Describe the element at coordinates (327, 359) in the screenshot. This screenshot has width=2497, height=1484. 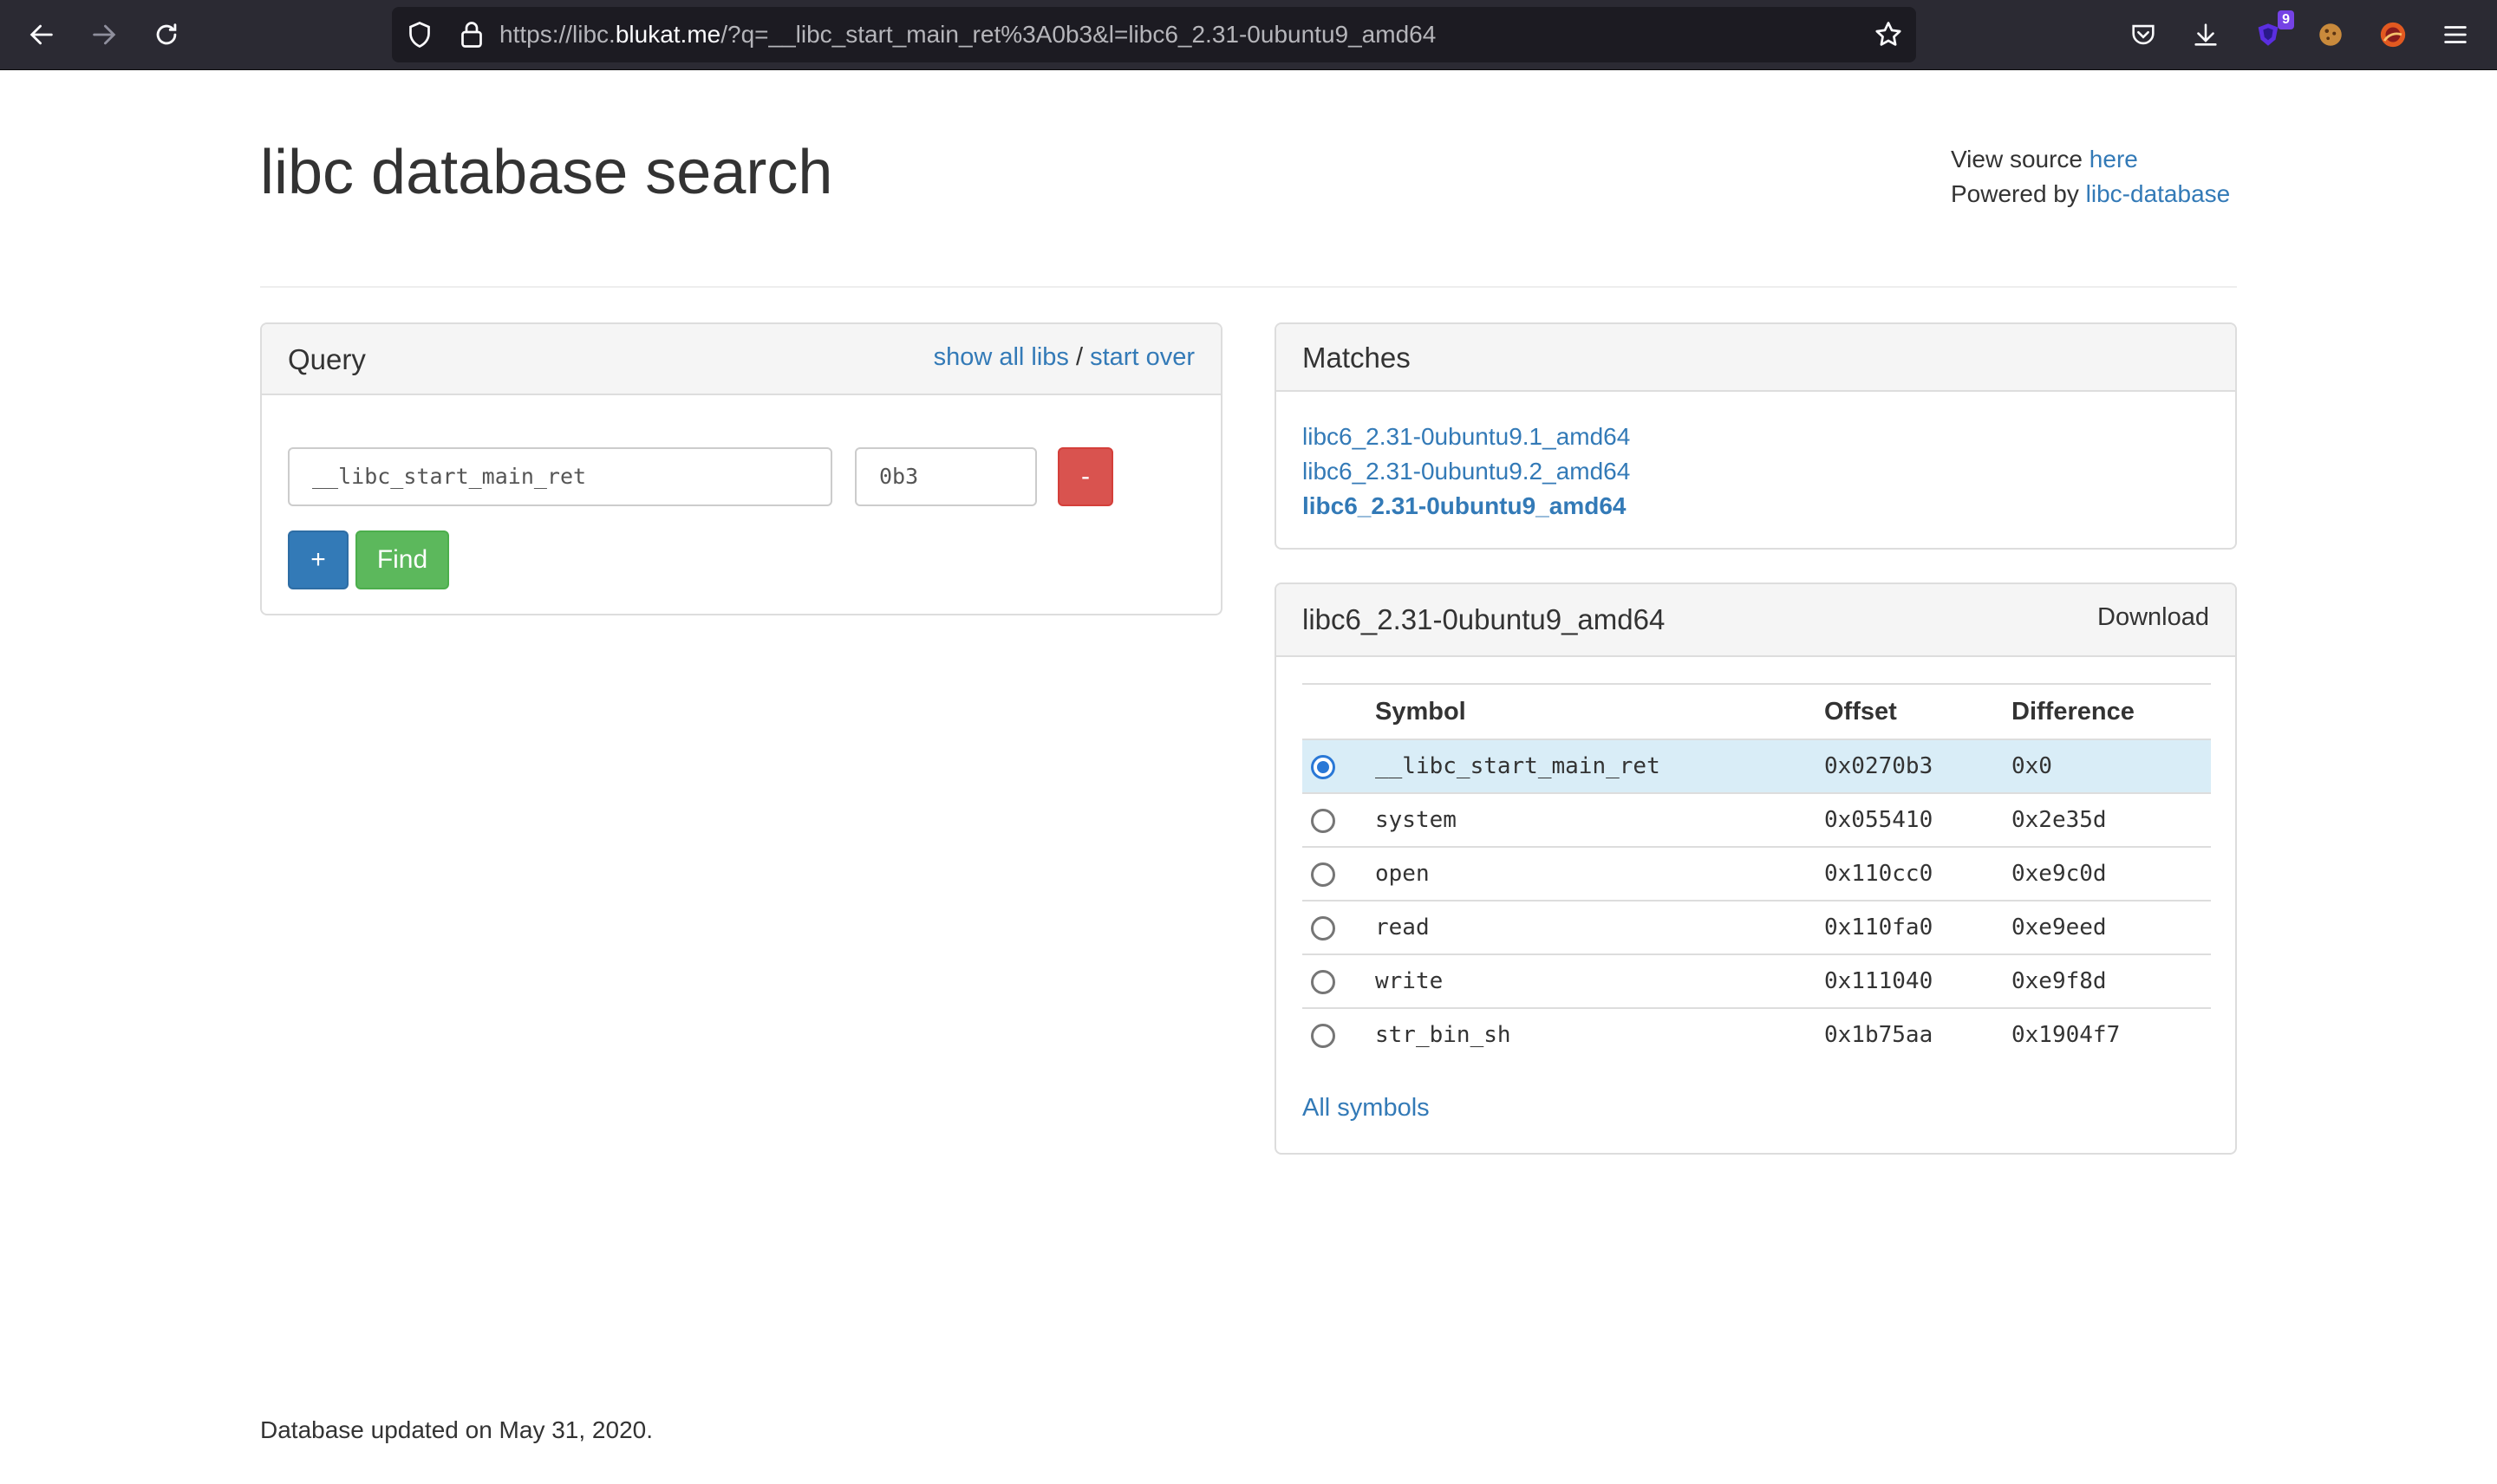
I see `query-title: Query` at that location.